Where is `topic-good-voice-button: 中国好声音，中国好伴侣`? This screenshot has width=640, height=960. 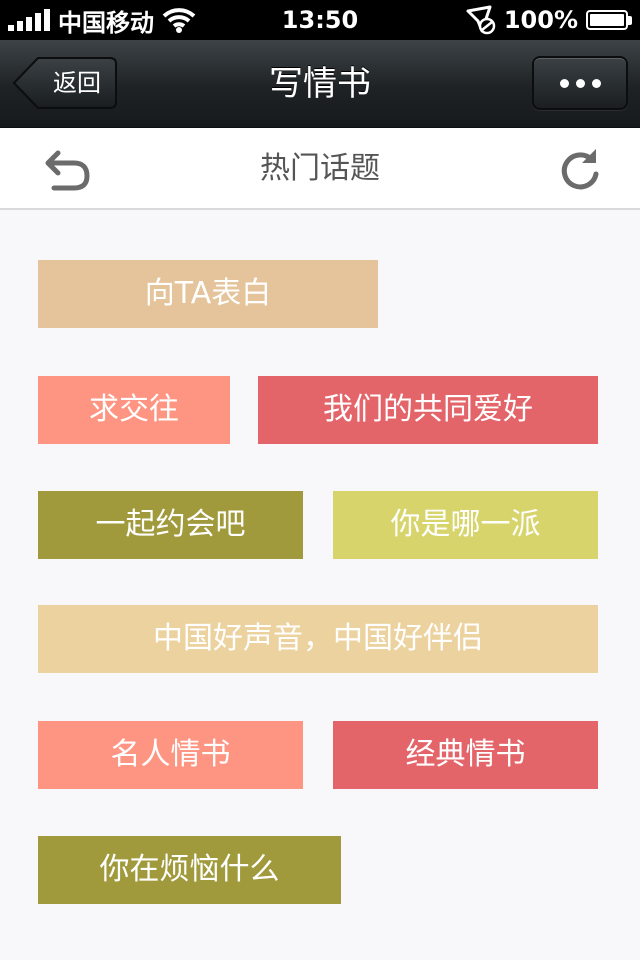
topic-good-voice-button: 中国好声音，中国好伴侣 is located at coordinates (318, 639).